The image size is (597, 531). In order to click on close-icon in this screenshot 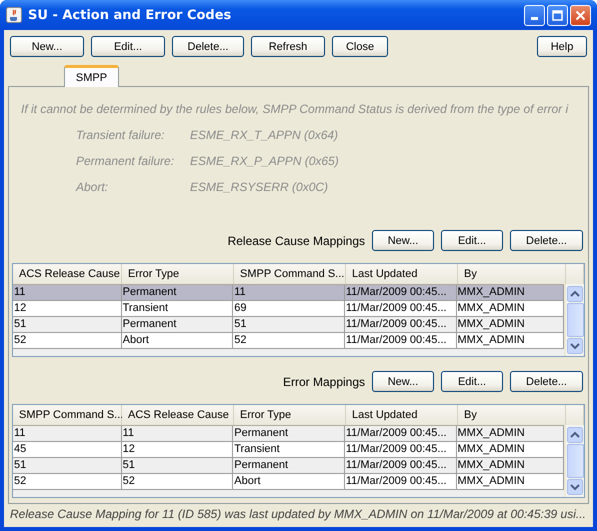, I will do `click(580, 15)`.